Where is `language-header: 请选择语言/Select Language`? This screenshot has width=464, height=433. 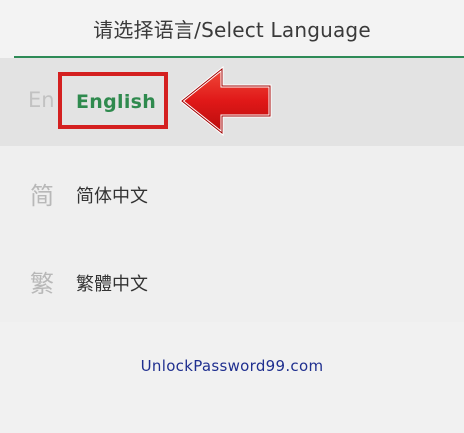 language-header: 请选择语言/Select Language is located at coordinates (232, 29).